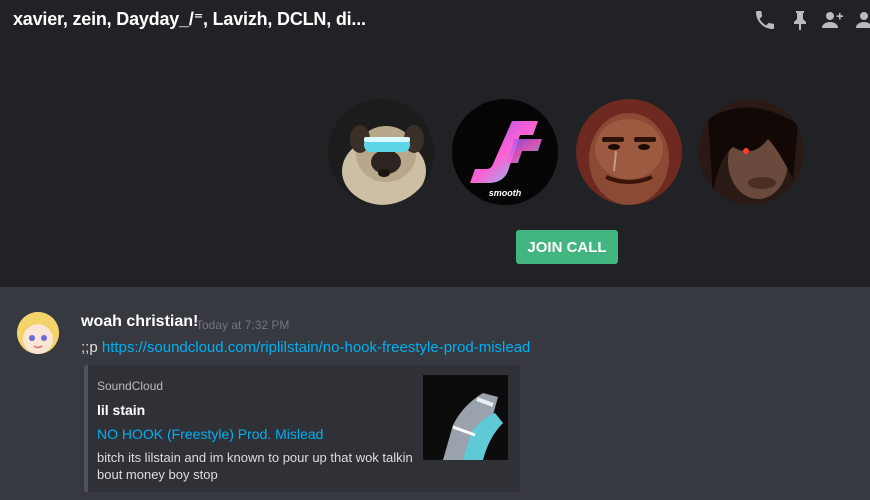 This screenshot has width=870, height=500. Describe the element at coordinates (567, 247) in the screenshot. I see `join-call-button: JOIN CALL` at that location.